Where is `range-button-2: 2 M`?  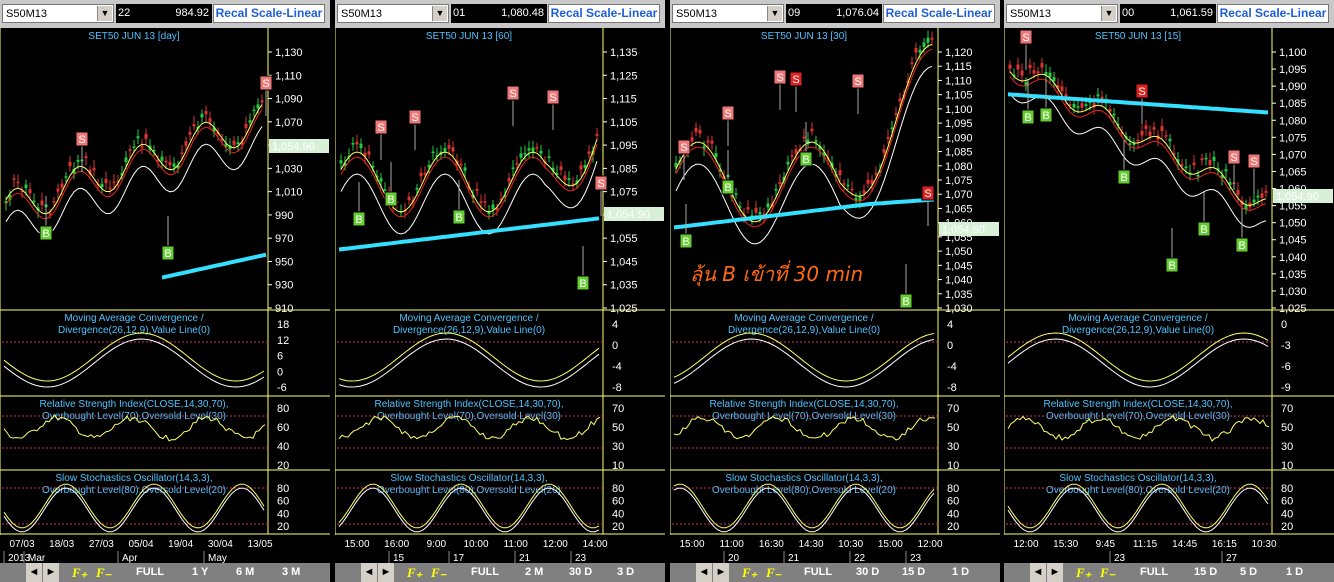 range-button-2: 2 M is located at coordinates (534, 572).